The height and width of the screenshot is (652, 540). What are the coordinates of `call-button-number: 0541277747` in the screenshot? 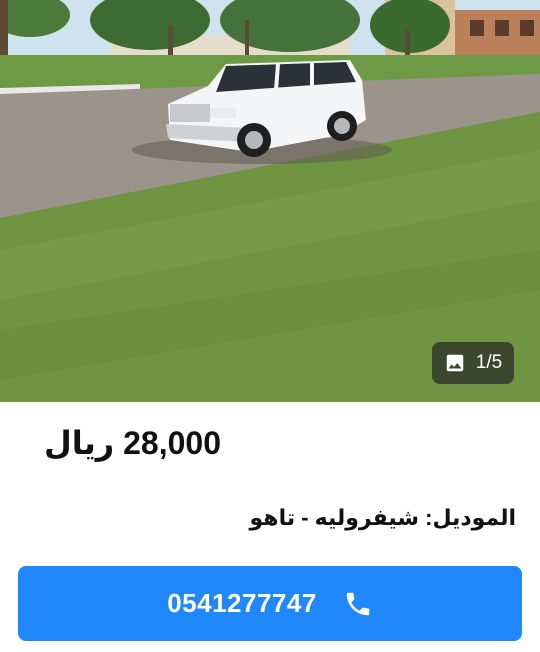 It's located at (242, 603).